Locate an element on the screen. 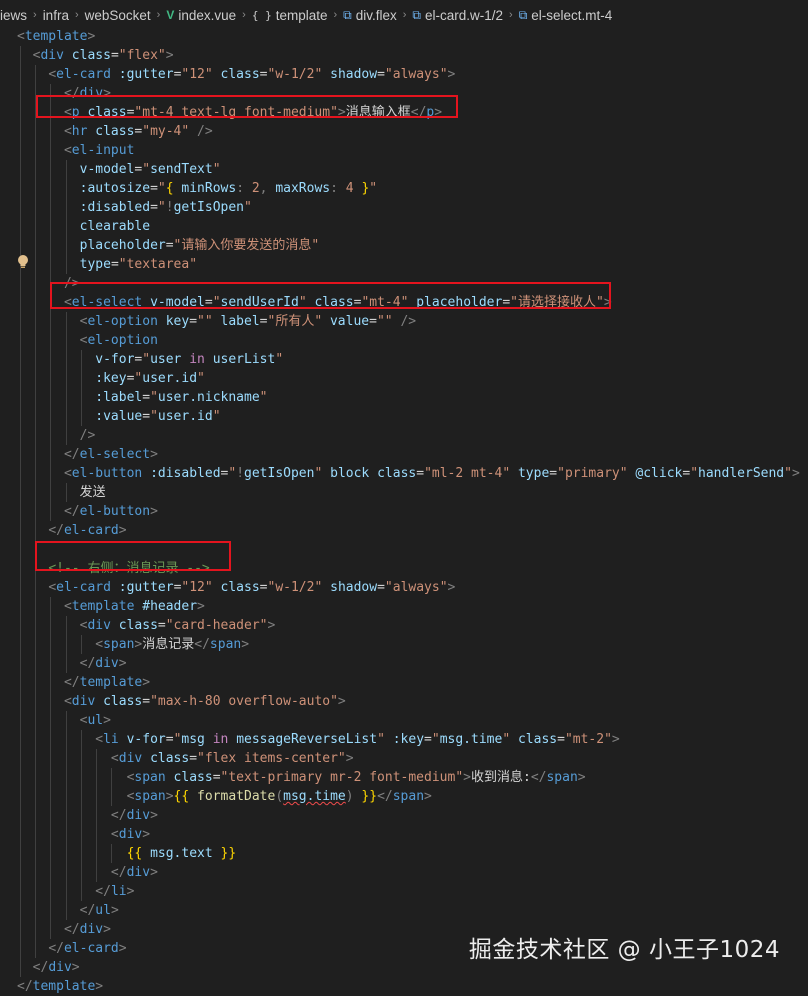 This screenshot has width=808, height=996. breadcrumb-item: webSocket is located at coordinates (118, 15).